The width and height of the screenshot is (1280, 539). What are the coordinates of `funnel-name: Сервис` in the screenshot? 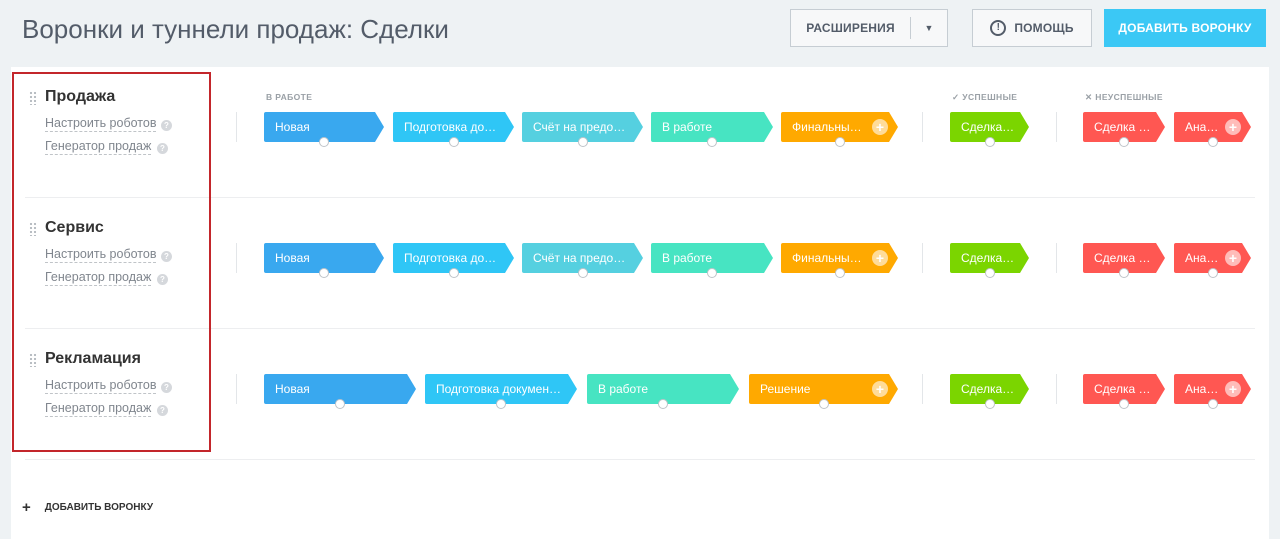 It's located at (74, 228).